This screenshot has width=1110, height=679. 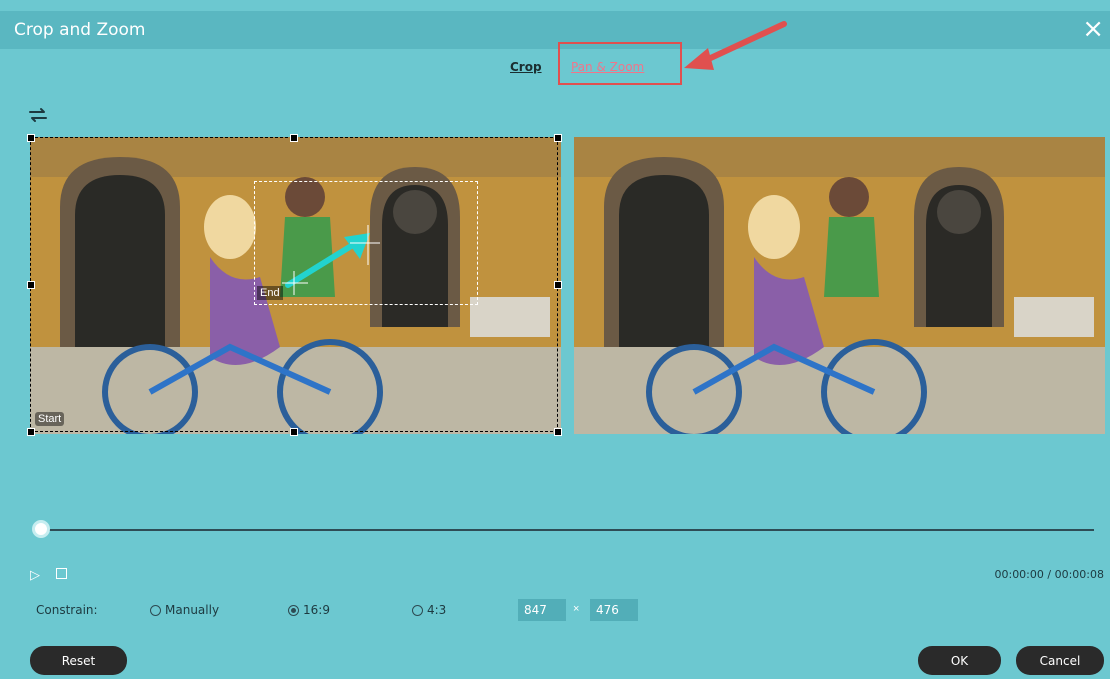 I want to click on radio-16-9-label: 16:9, so click(x=316, y=610).